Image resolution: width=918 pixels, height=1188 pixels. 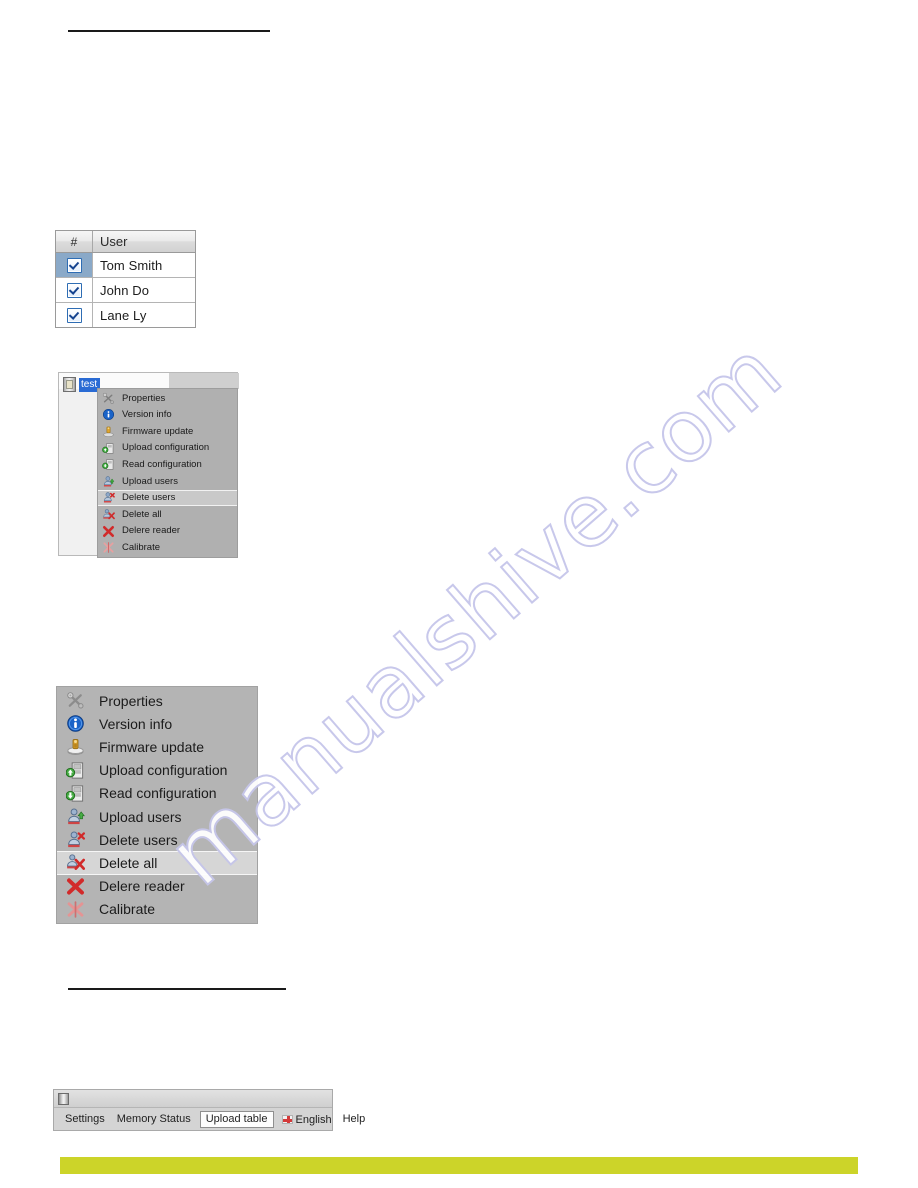 I want to click on table-row: John Do, so click(x=125, y=290).